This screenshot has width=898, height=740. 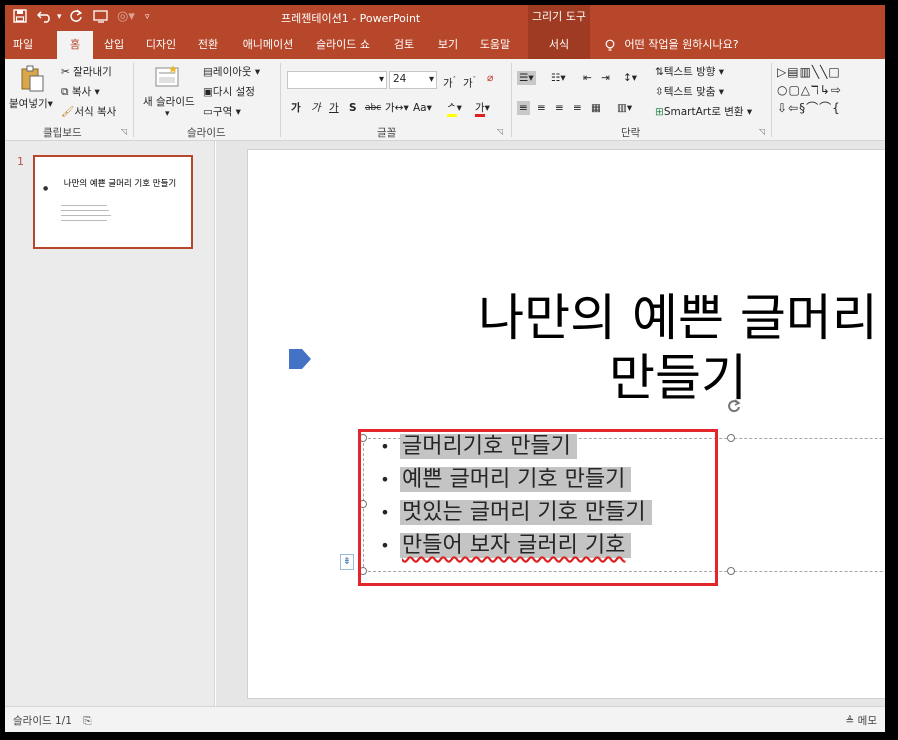 What do you see at coordinates (587, 78) in the screenshot?
I see `decrease-indent-icon: ⇤` at bounding box center [587, 78].